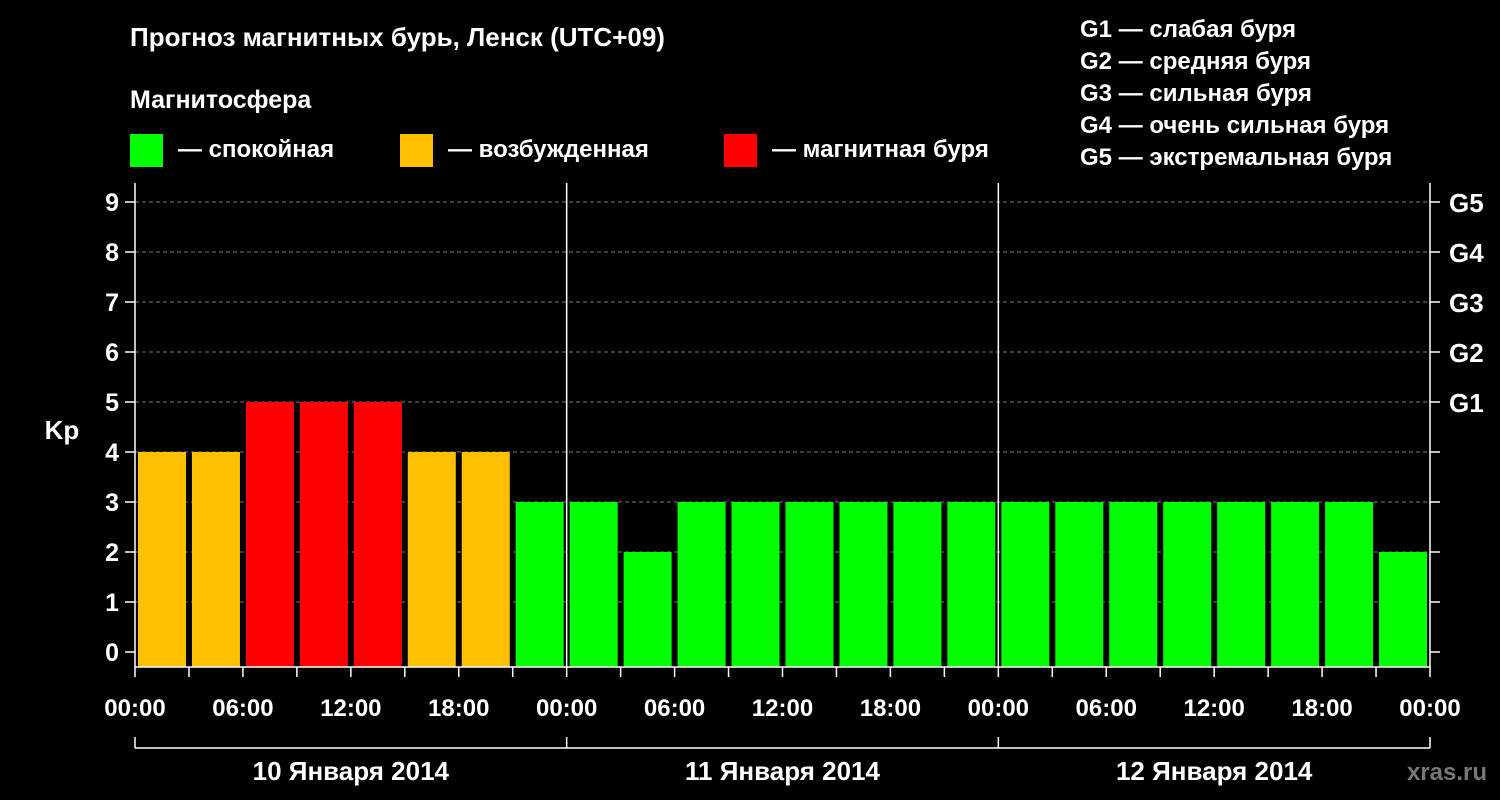  I want to click on g-level-label: G2, so click(1466, 353).